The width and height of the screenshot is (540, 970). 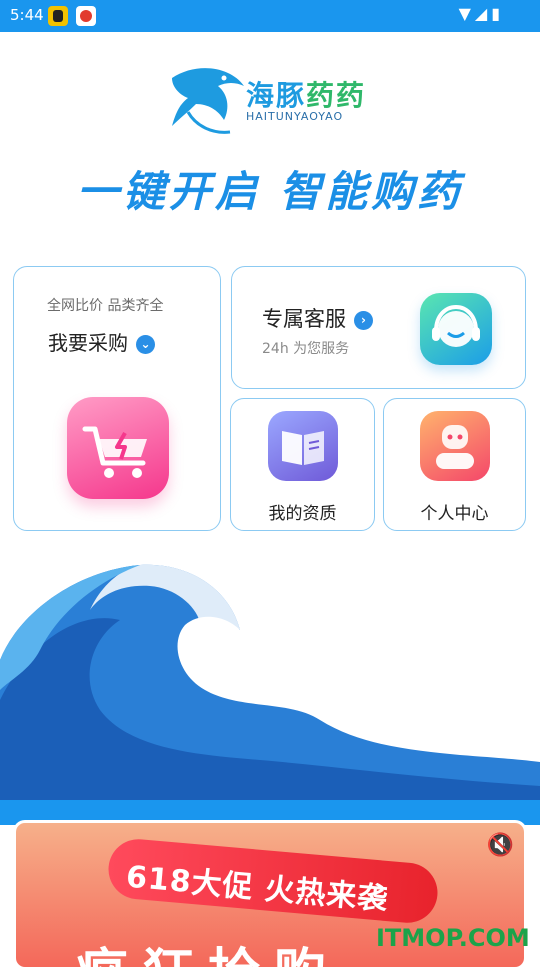 What do you see at coordinates (453, 938) in the screenshot?
I see `watermark: ITMOP.COM` at bounding box center [453, 938].